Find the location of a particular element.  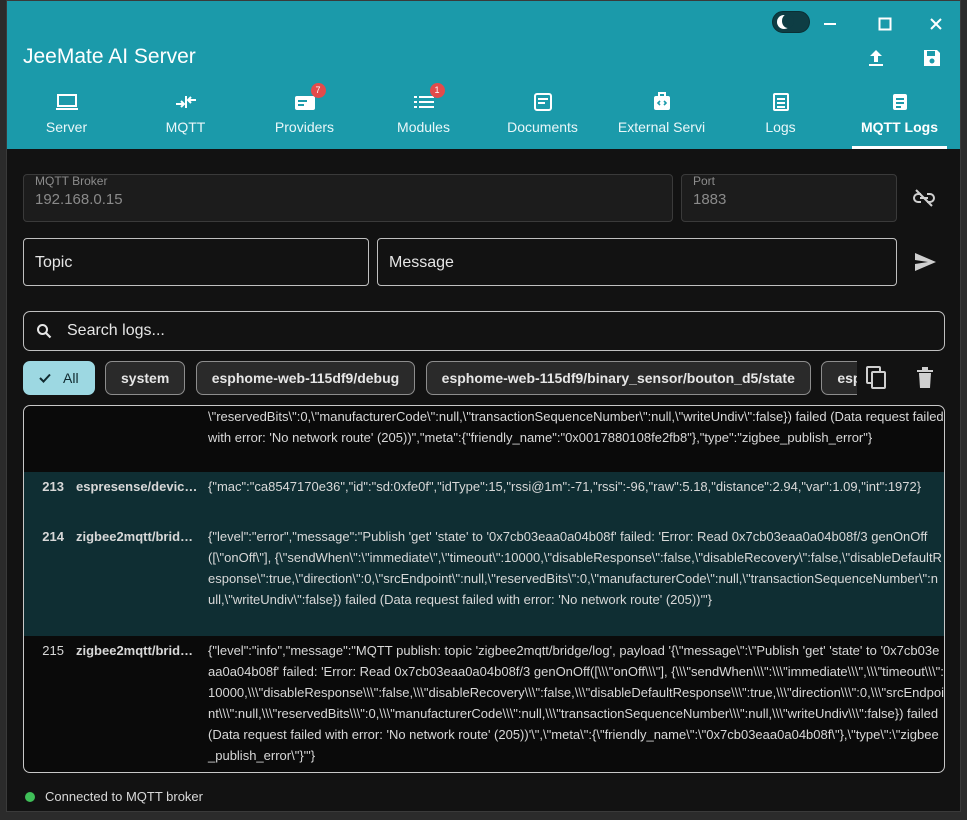

tab-providers: 7 Providers is located at coordinates (304, 116).